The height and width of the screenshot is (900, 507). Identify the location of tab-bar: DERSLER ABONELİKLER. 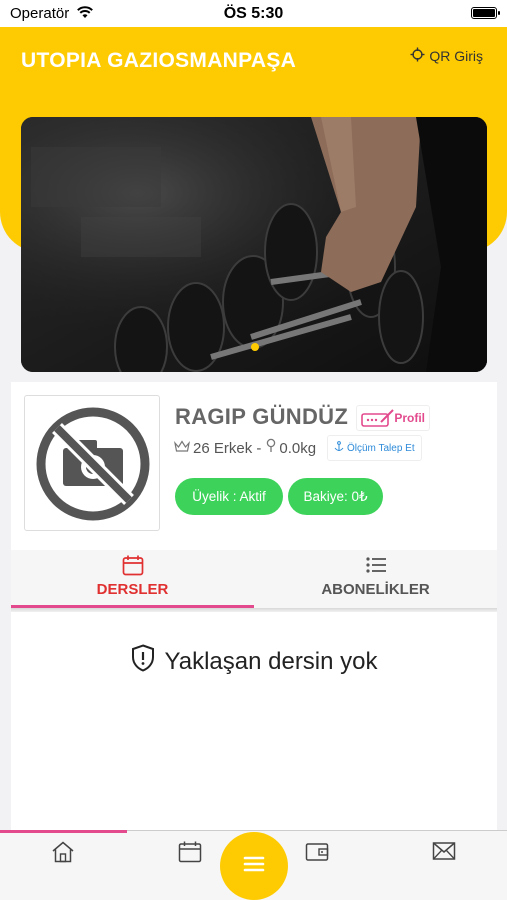
(254, 579).